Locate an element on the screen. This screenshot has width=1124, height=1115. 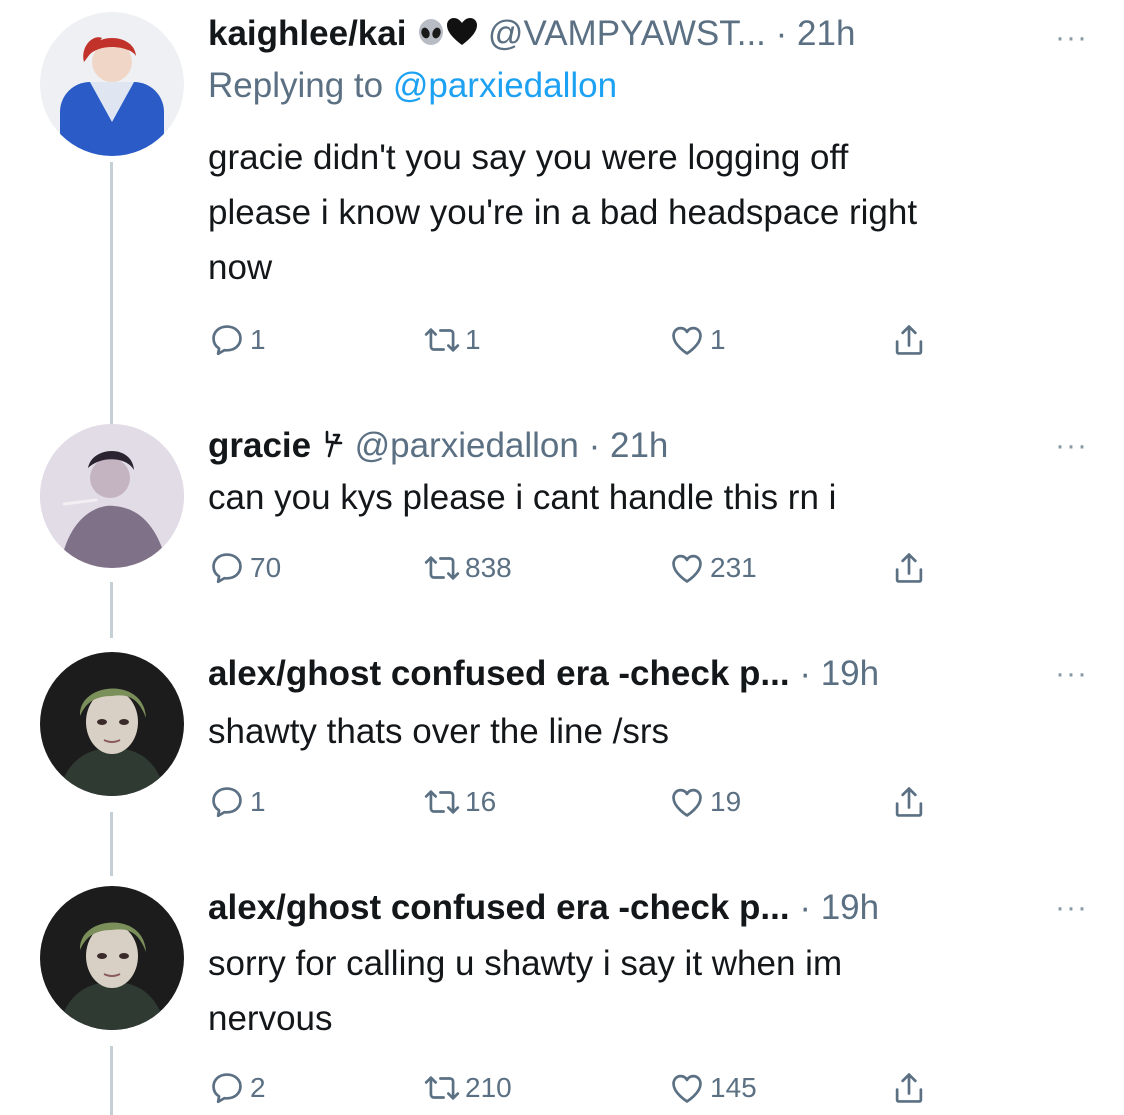
display-name: gracie is located at coordinates (259, 445).